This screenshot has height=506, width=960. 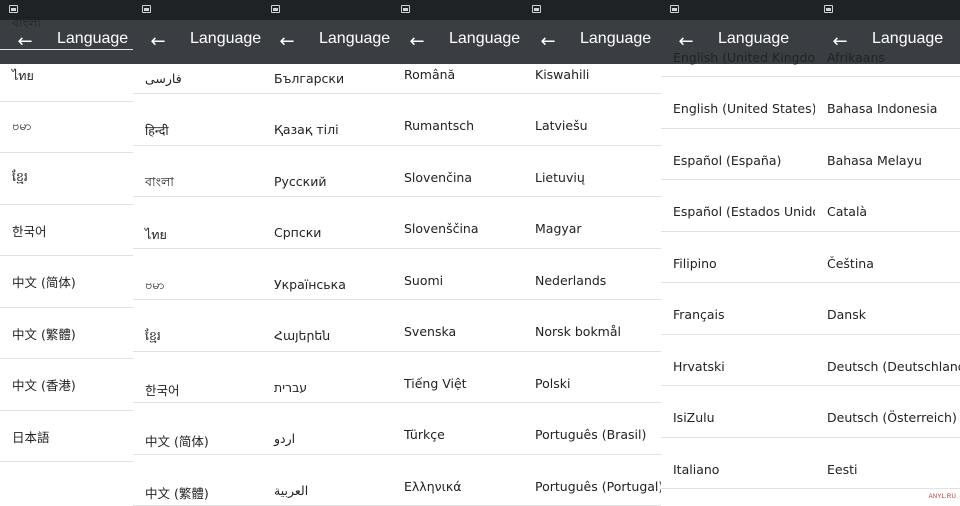 I want to click on language-item: Norsk bokmål, so click(x=592, y=326).